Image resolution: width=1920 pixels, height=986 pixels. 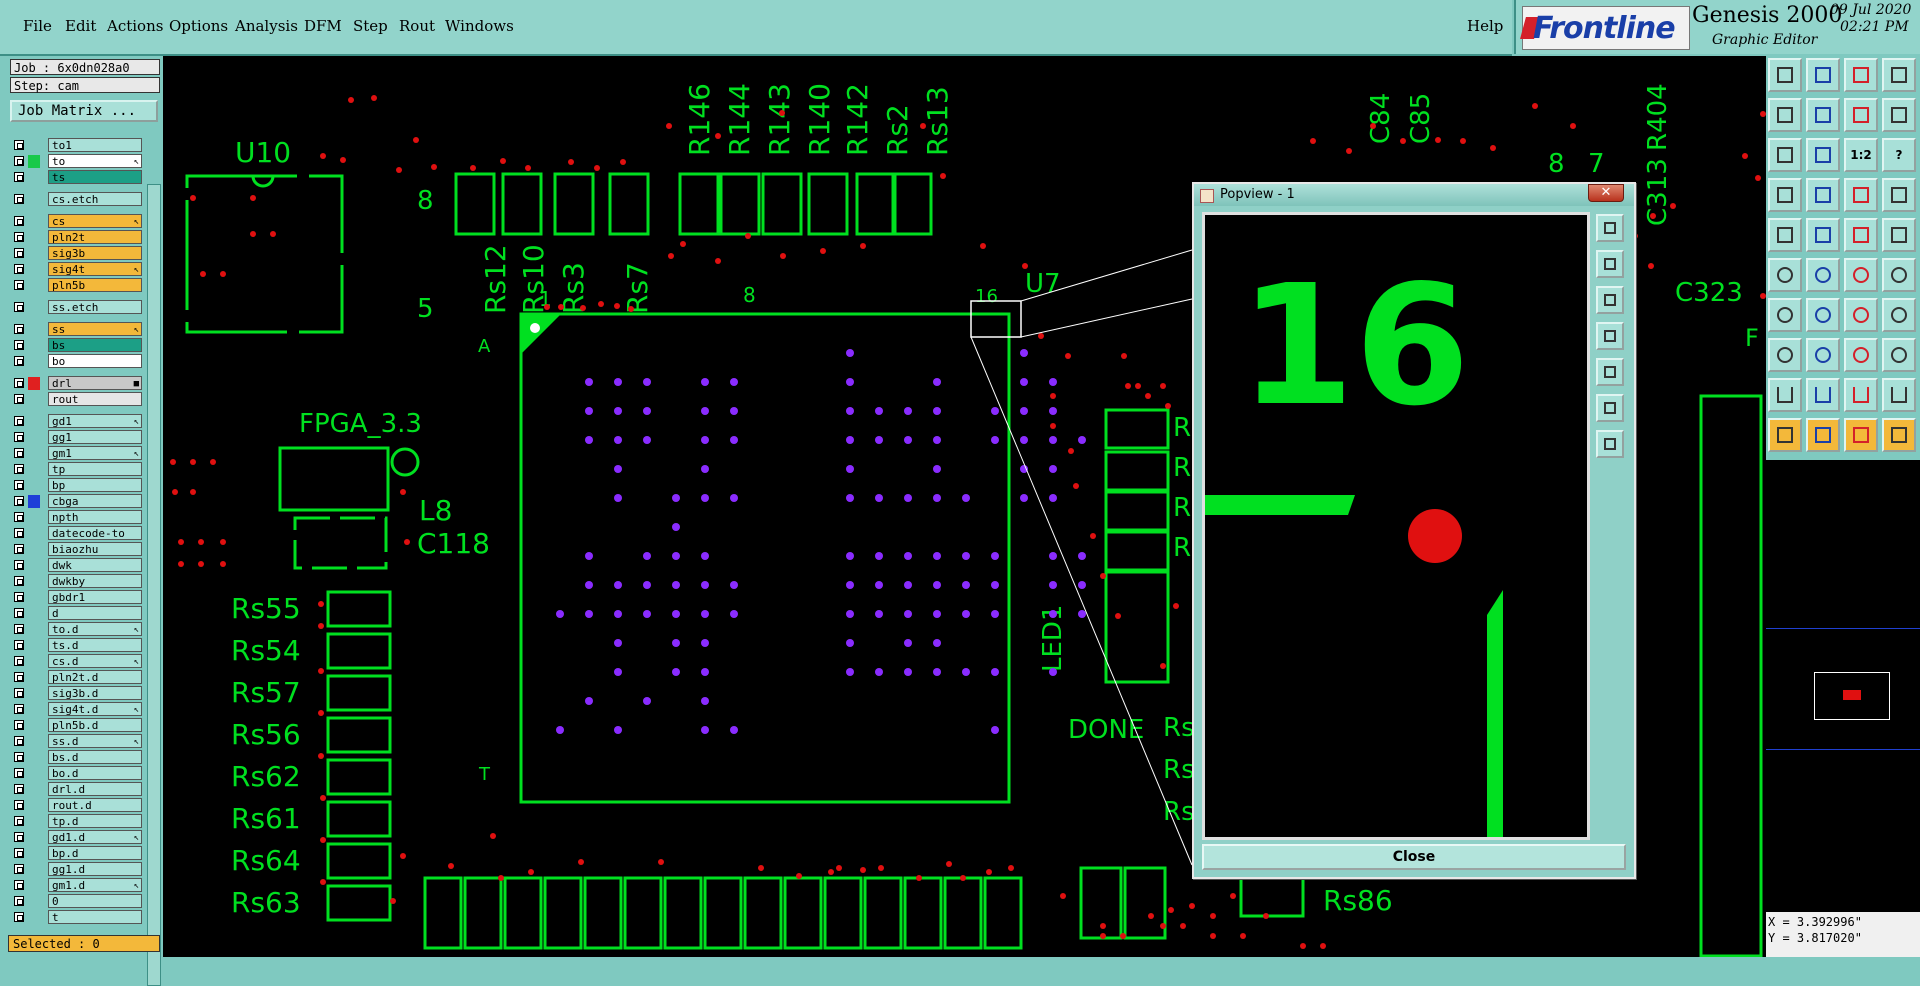 What do you see at coordinates (1785, 195) in the screenshot?
I see `tool-fill-icon` at bounding box center [1785, 195].